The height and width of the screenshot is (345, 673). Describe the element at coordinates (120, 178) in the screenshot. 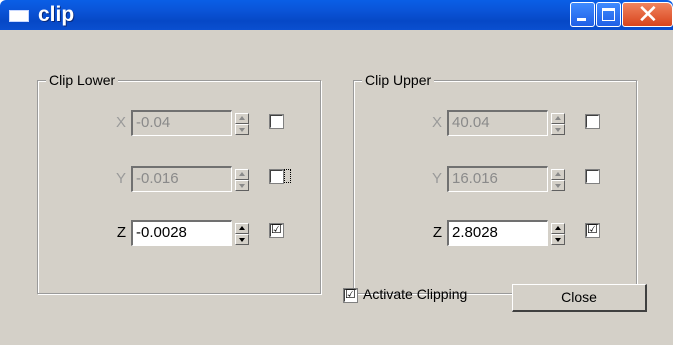

I see `lower-y-label: Y` at that location.